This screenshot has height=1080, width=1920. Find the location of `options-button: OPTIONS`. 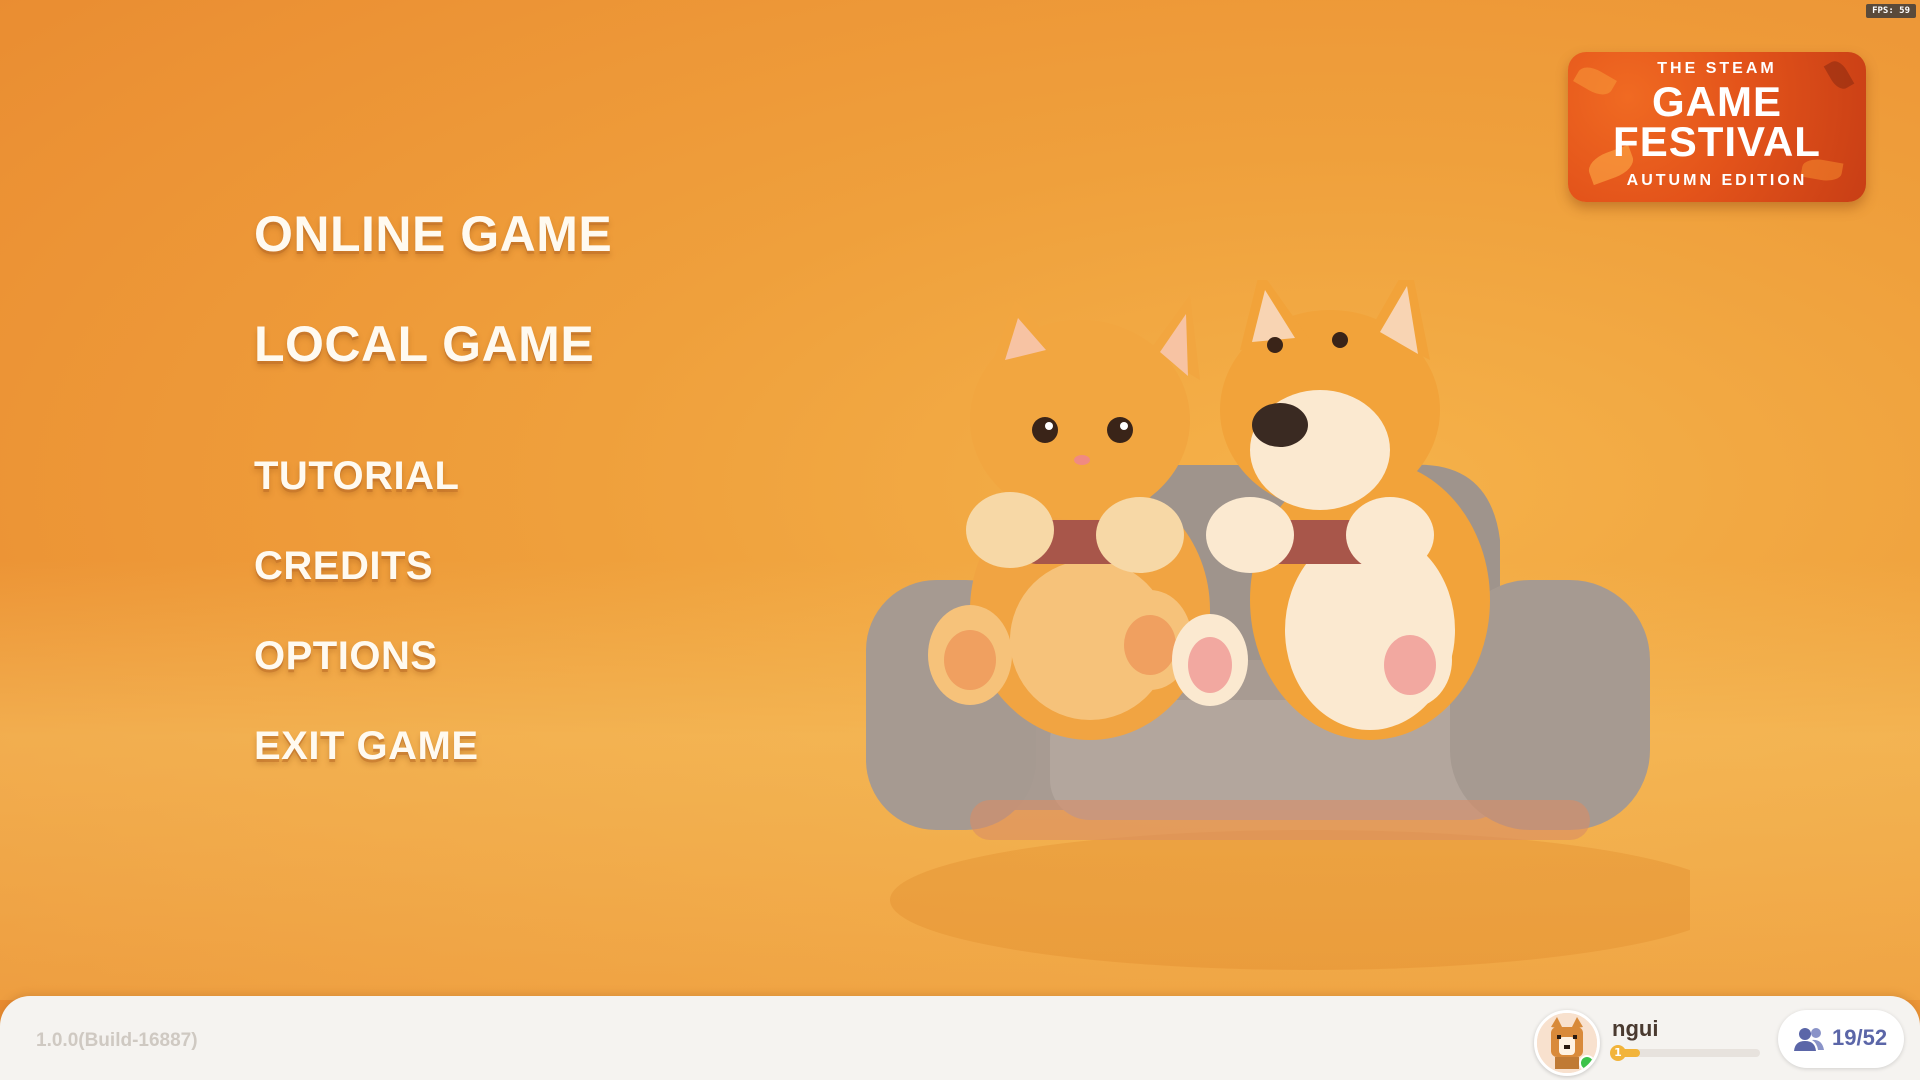

options-button: OPTIONS is located at coordinates (346, 656).